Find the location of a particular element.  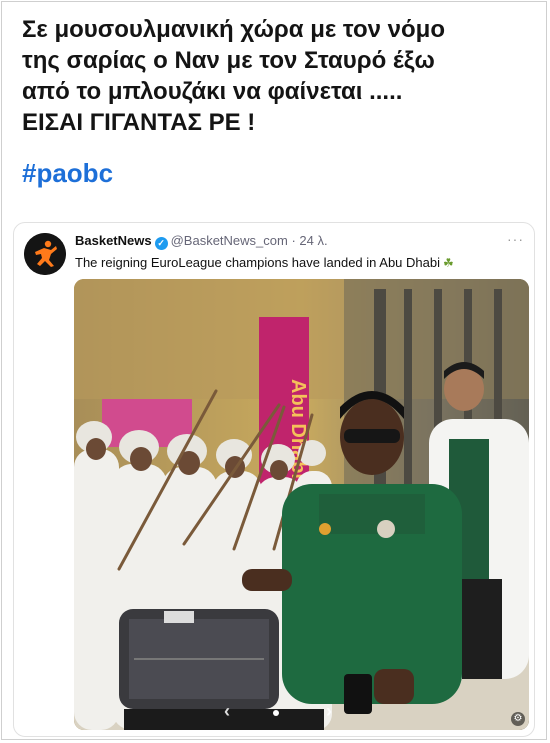

basketnews-logo-icon is located at coordinates (45, 254).